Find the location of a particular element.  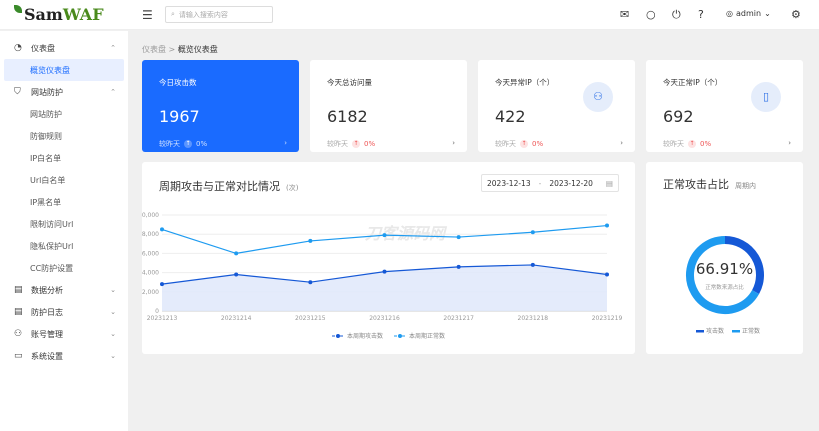

sidebar-item-3: ▤ 防护日志 ⌄ is located at coordinates (64, 312).